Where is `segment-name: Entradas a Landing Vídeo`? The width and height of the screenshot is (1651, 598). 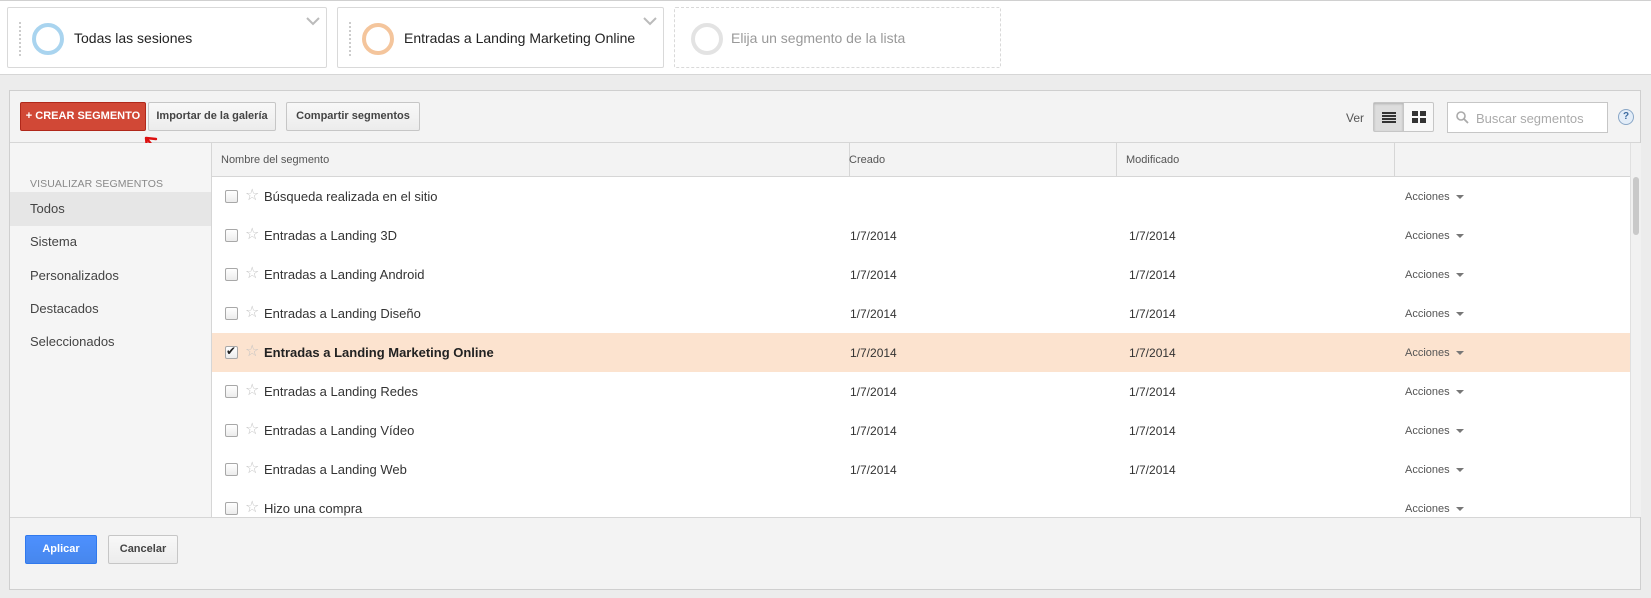
segment-name: Entradas a Landing Vídeo is located at coordinates (339, 431).